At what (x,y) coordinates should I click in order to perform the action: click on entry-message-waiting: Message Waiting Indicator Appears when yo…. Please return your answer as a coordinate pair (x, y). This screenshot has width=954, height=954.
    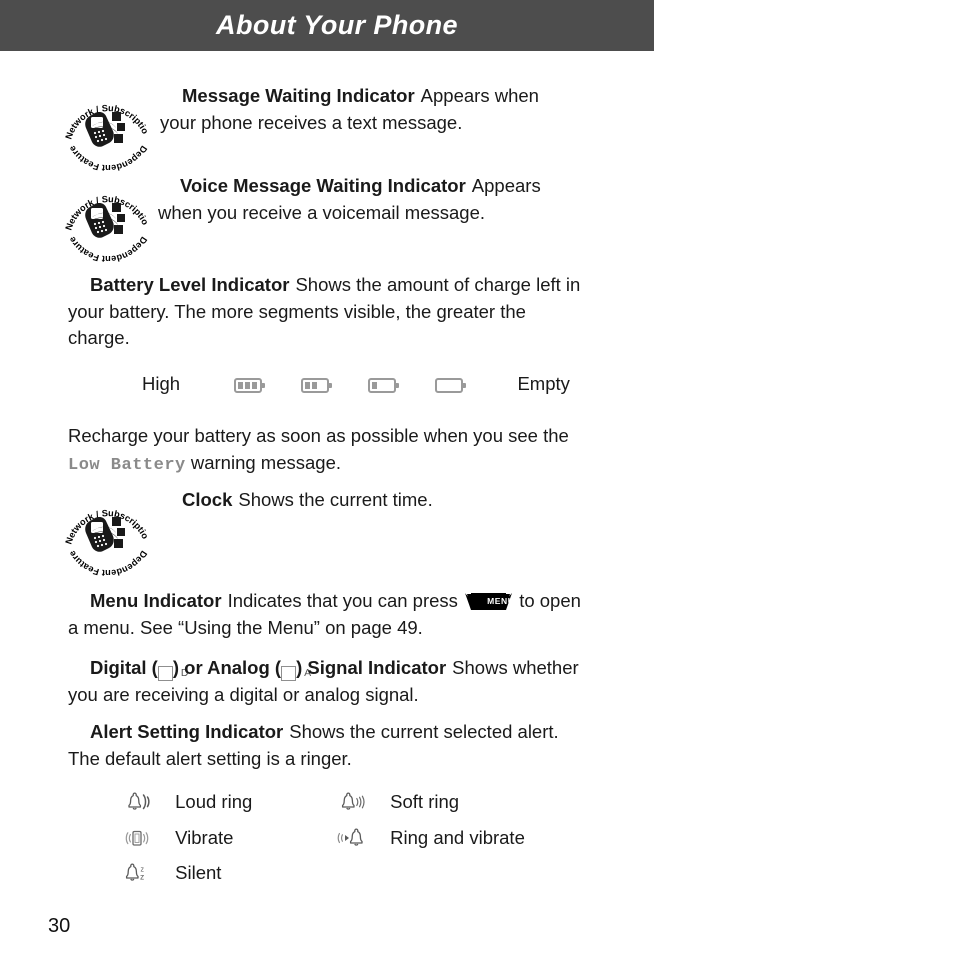
    Looking at the image, I should click on (362, 109).